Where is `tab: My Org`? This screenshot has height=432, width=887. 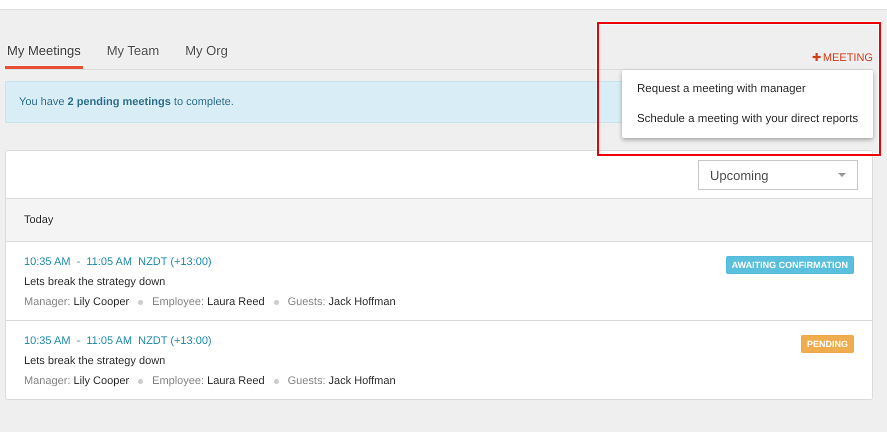
tab: My Org is located at coordinates (206, 54).